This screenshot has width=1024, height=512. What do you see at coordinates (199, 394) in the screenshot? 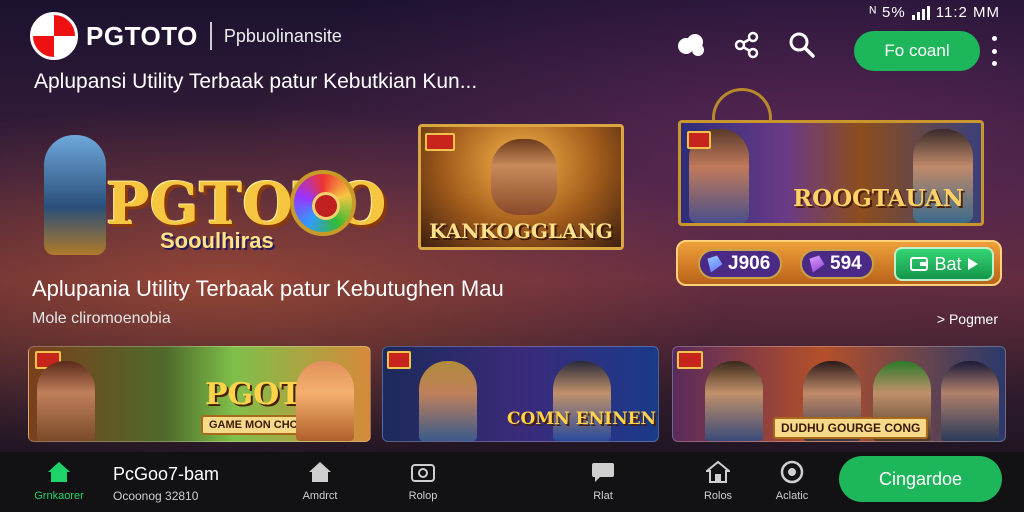
I see `game-card: PGOTO GAME MON CHCAK` at bounding box center [199, 394].